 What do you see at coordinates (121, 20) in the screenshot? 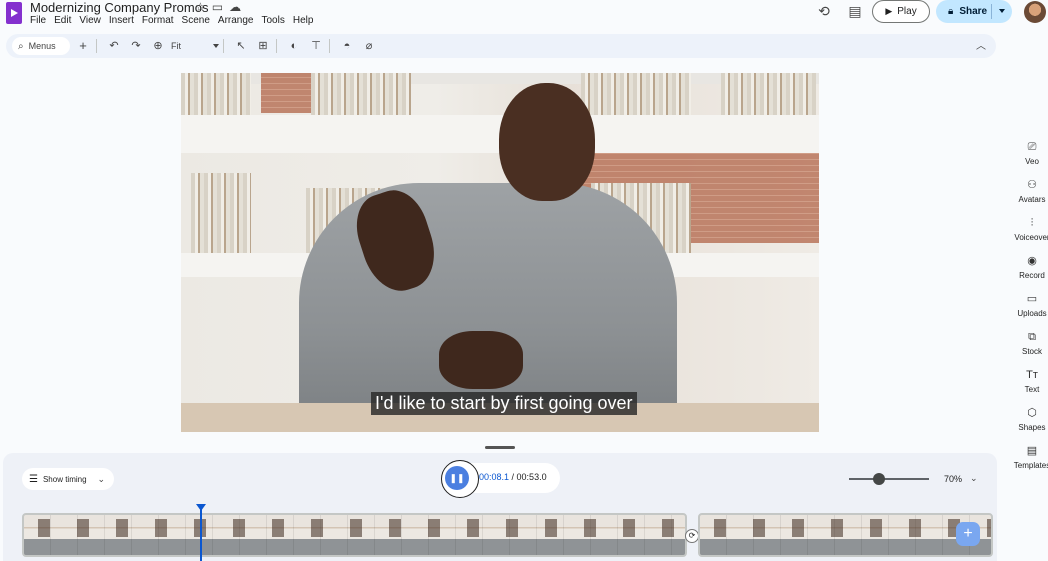
I see `menu-insert: Insert` at bounding box center [121, 20].